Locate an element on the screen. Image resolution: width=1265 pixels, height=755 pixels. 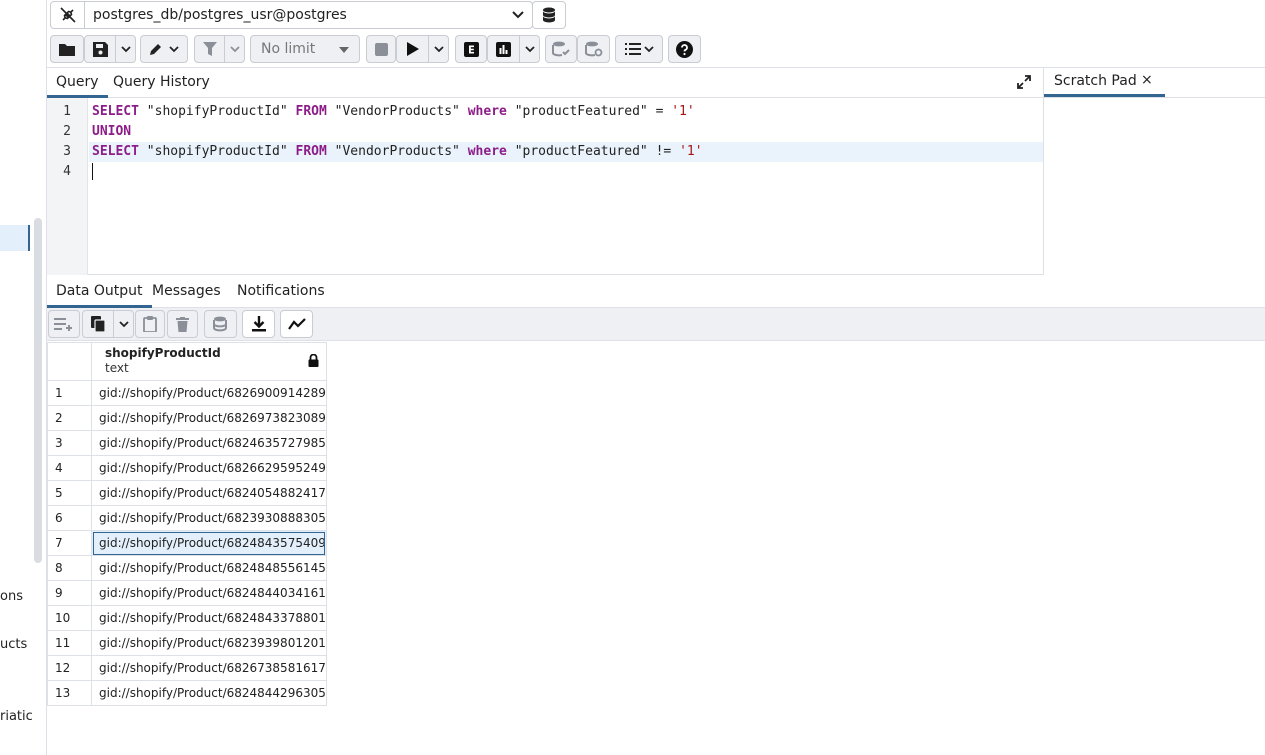
tab-notifications: Notifications is located at coordinates (281, 292).